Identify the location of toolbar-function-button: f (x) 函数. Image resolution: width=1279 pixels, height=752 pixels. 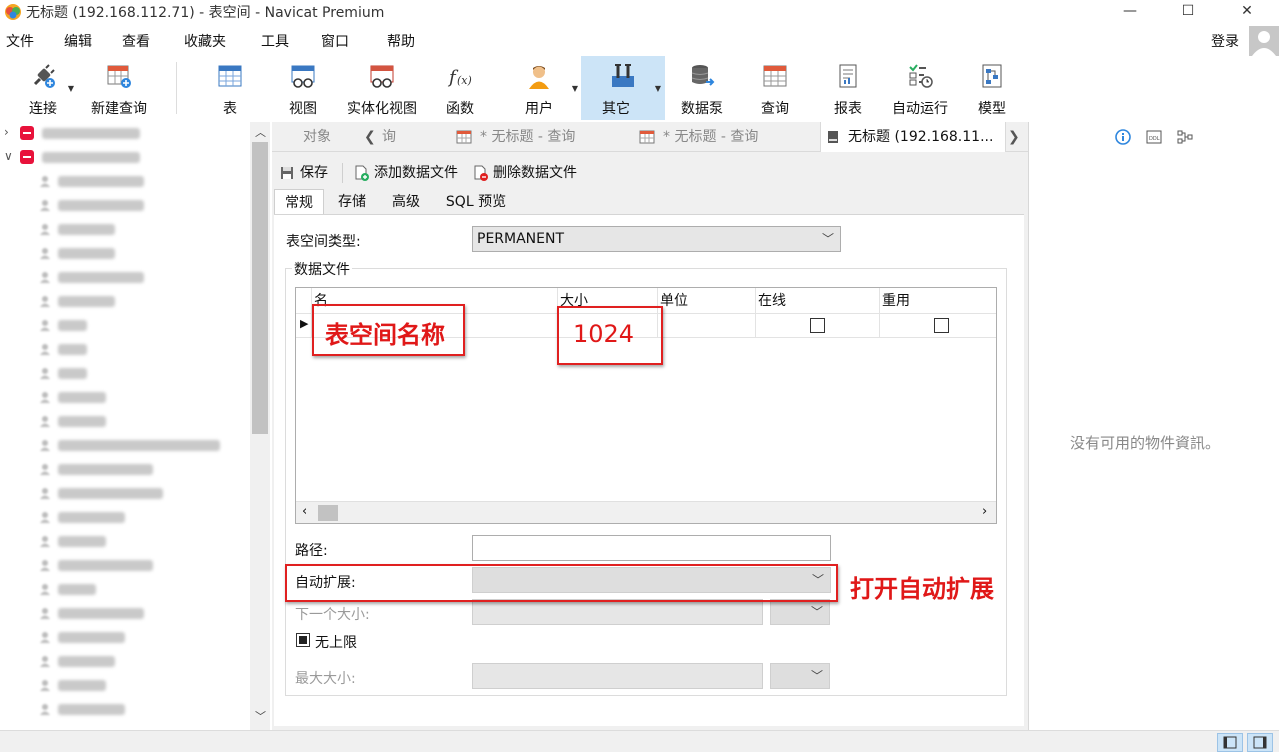
(460, 88).